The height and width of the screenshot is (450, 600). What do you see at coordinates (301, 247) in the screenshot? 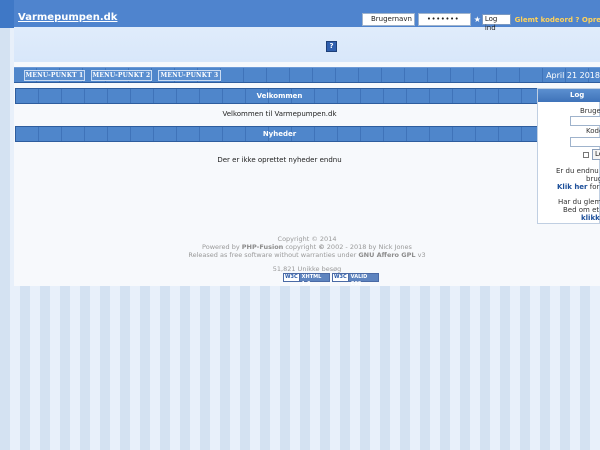
I see `footer-powered-mid: copyright` at bounding box center [301, 247].